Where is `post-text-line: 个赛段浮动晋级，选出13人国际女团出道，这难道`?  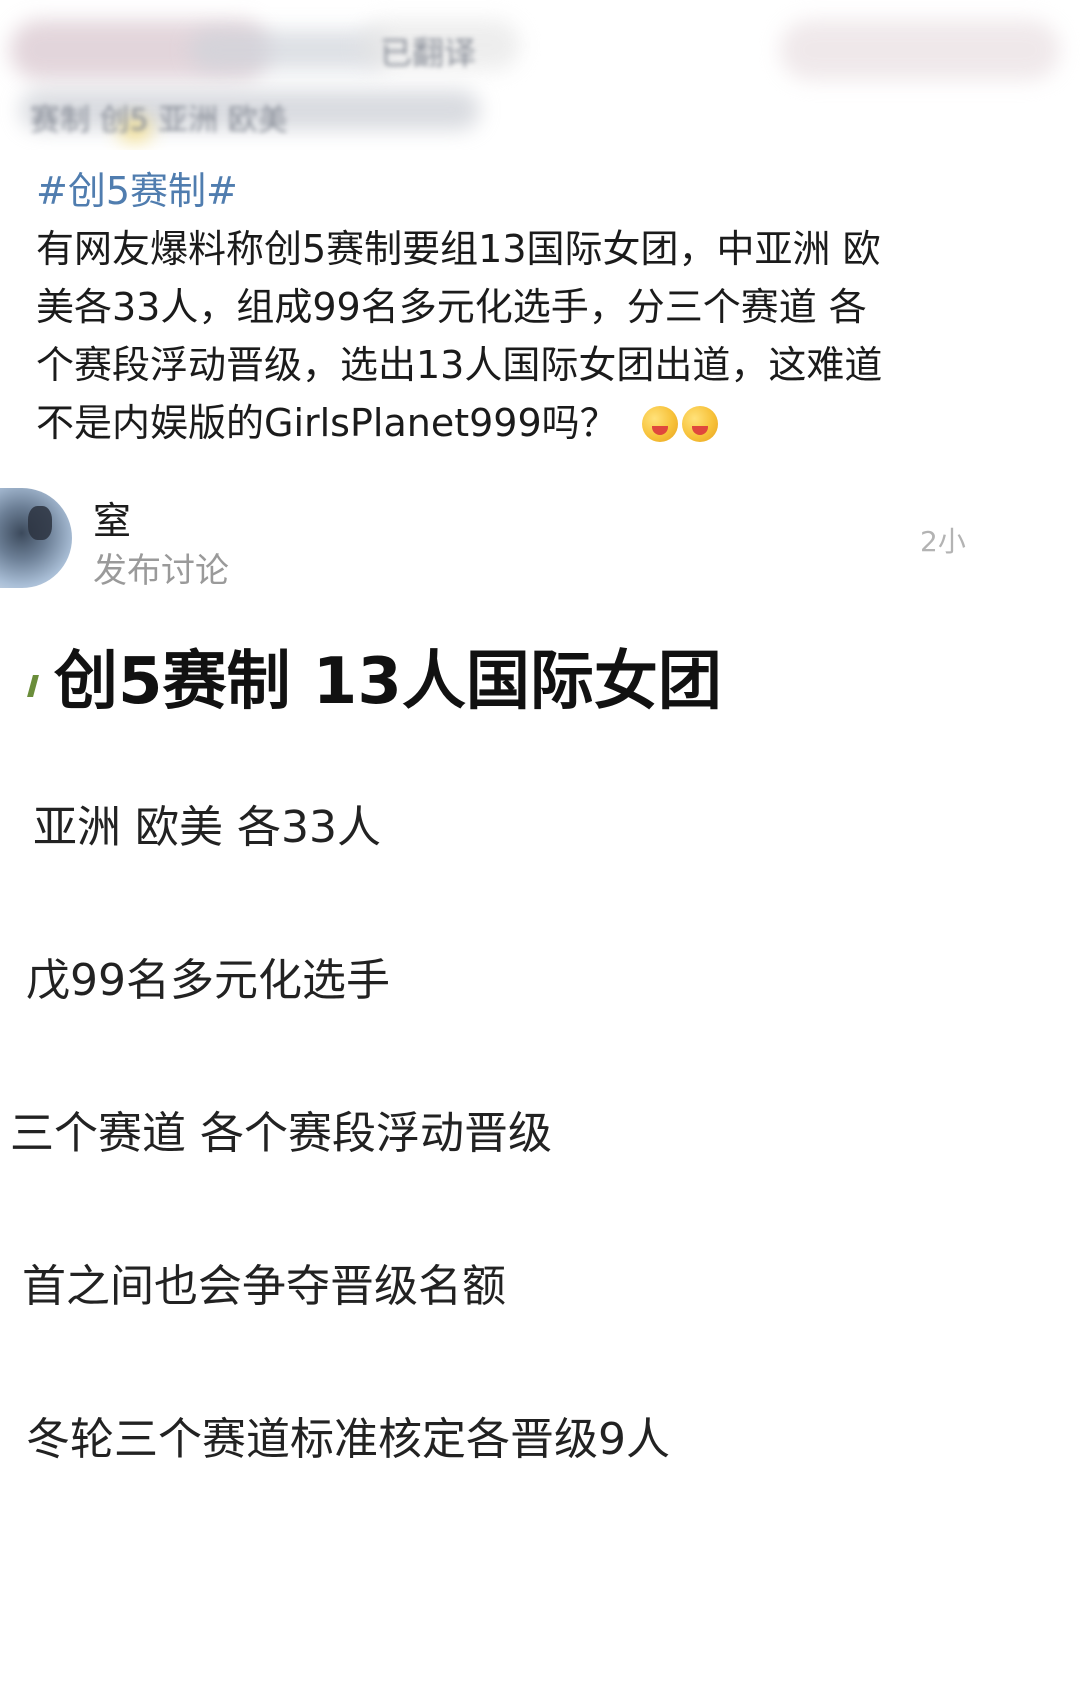 post-text-line: 个赛段浮动晋级，选出13人国际女团出道，这难道 is located at coordinates (459, 365).